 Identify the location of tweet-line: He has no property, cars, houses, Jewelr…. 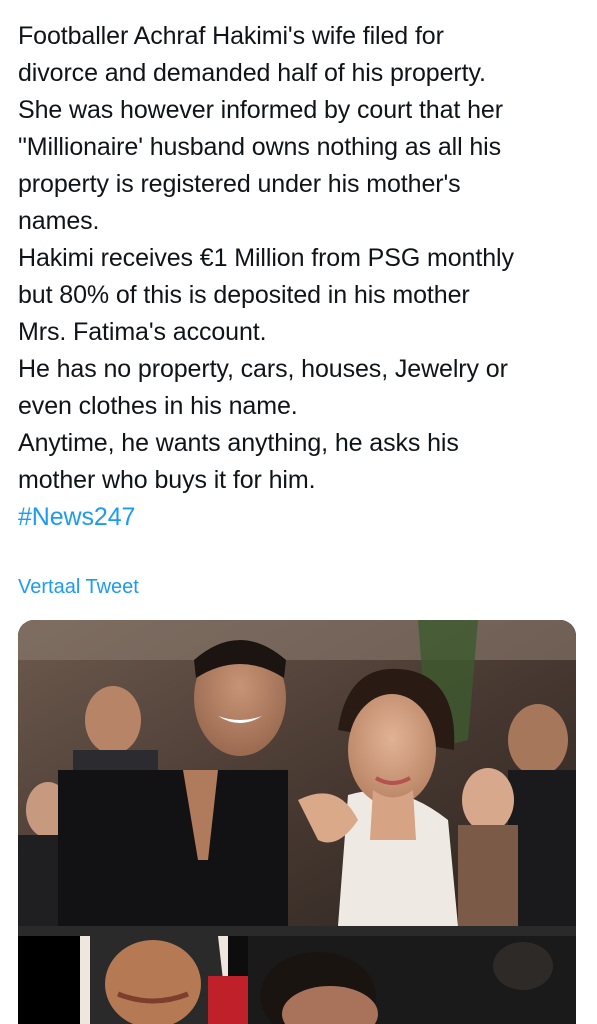
(263, 369).